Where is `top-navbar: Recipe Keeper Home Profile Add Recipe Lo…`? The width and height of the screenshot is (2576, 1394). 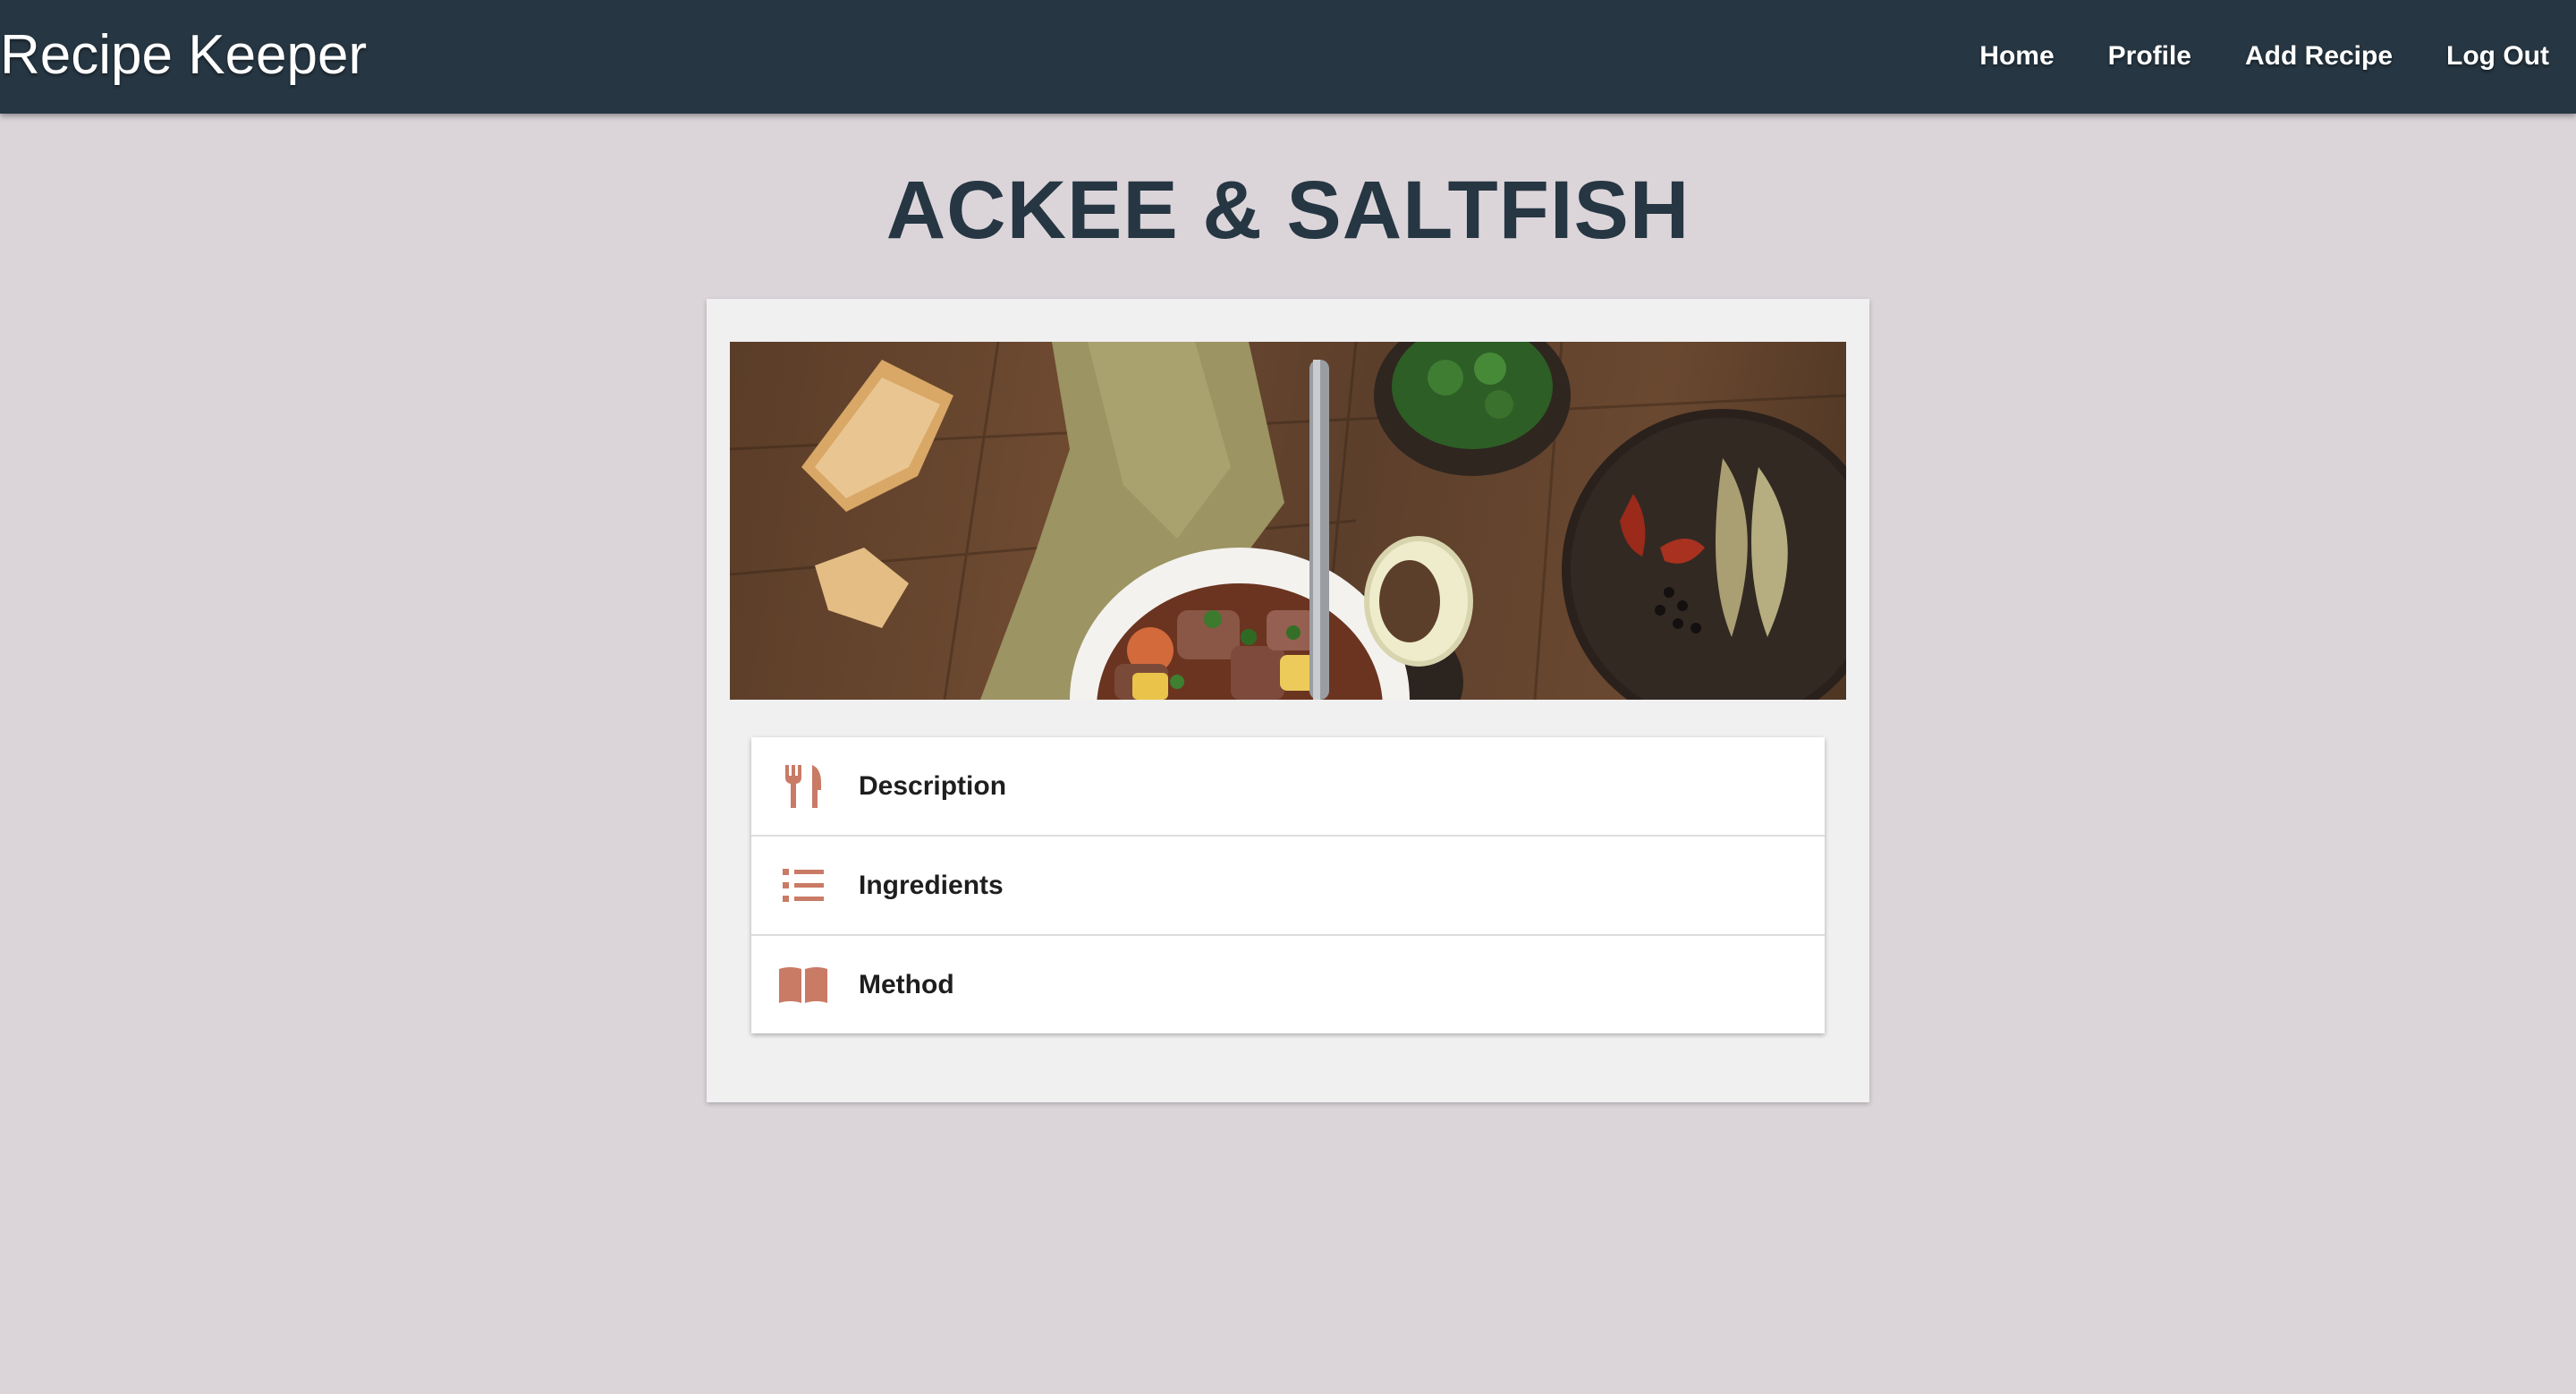 top-navbar: Recipe Keeper Home Profile Add Recipe Lo… is located at coordinates (1288, 57).